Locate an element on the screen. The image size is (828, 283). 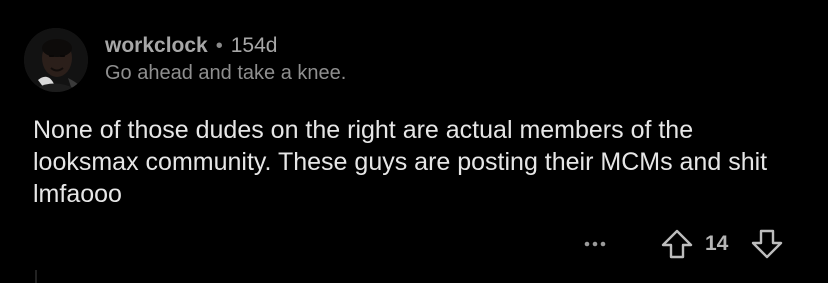
more-options-icon is located at coordinates (595, 244).